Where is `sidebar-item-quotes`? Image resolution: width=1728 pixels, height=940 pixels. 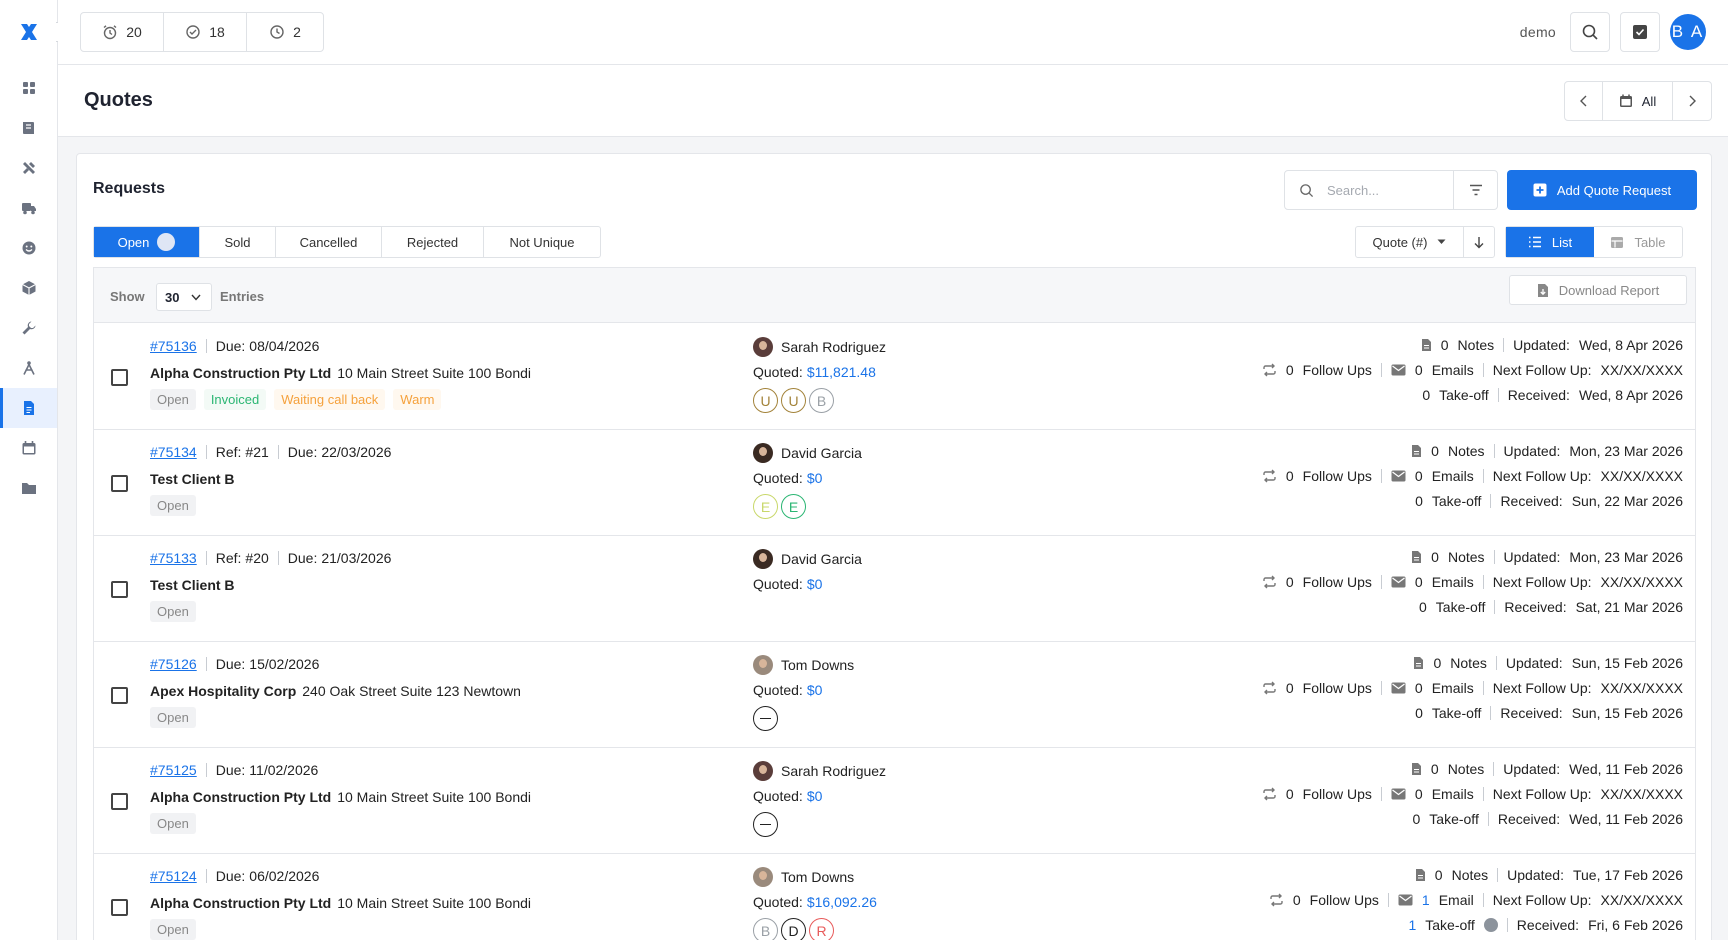 sidebar-item-quotes is located at coordinates (28, 408).